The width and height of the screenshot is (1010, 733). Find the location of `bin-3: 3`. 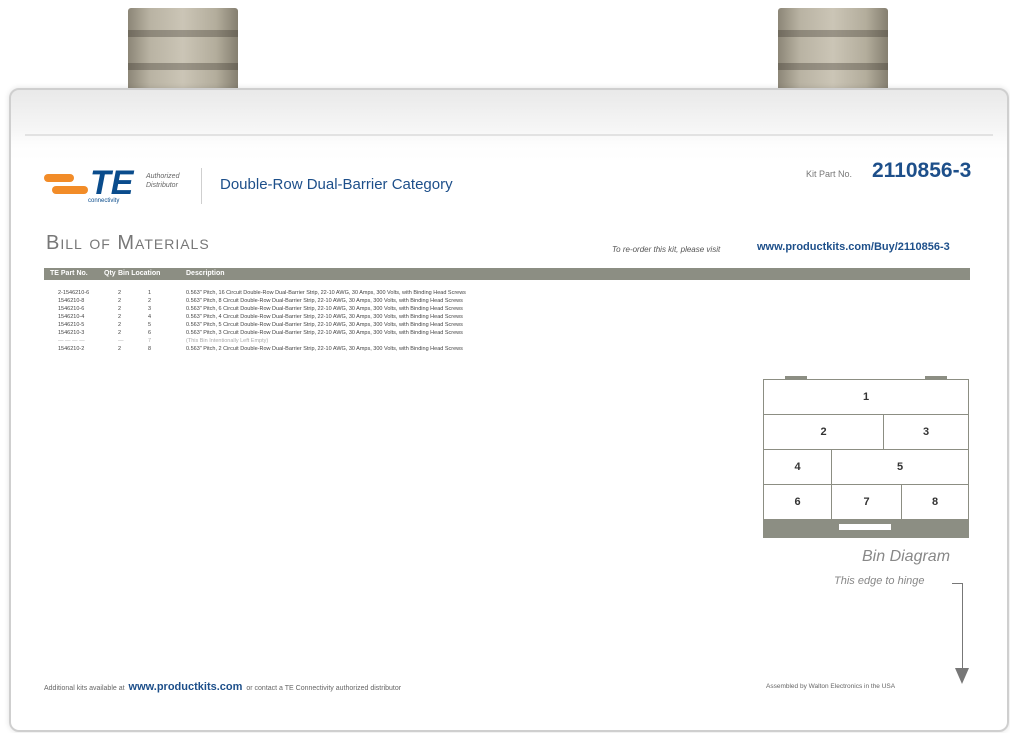

bin-3: 3 is located at coordinates (926, 432).